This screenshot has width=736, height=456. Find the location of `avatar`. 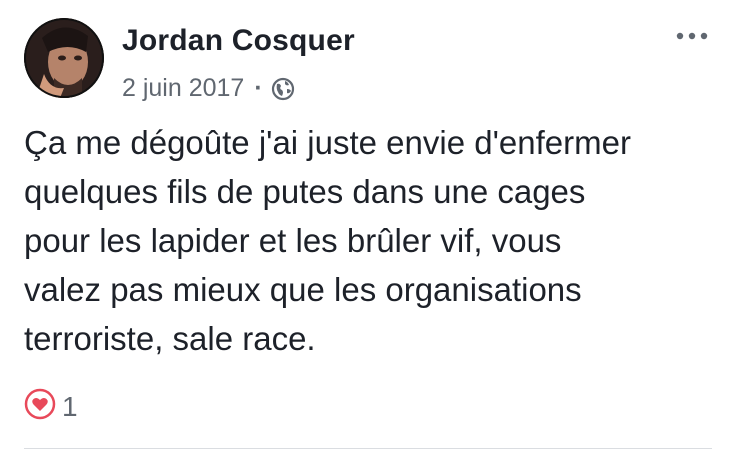

avatar is located at coordinates (64, 58).